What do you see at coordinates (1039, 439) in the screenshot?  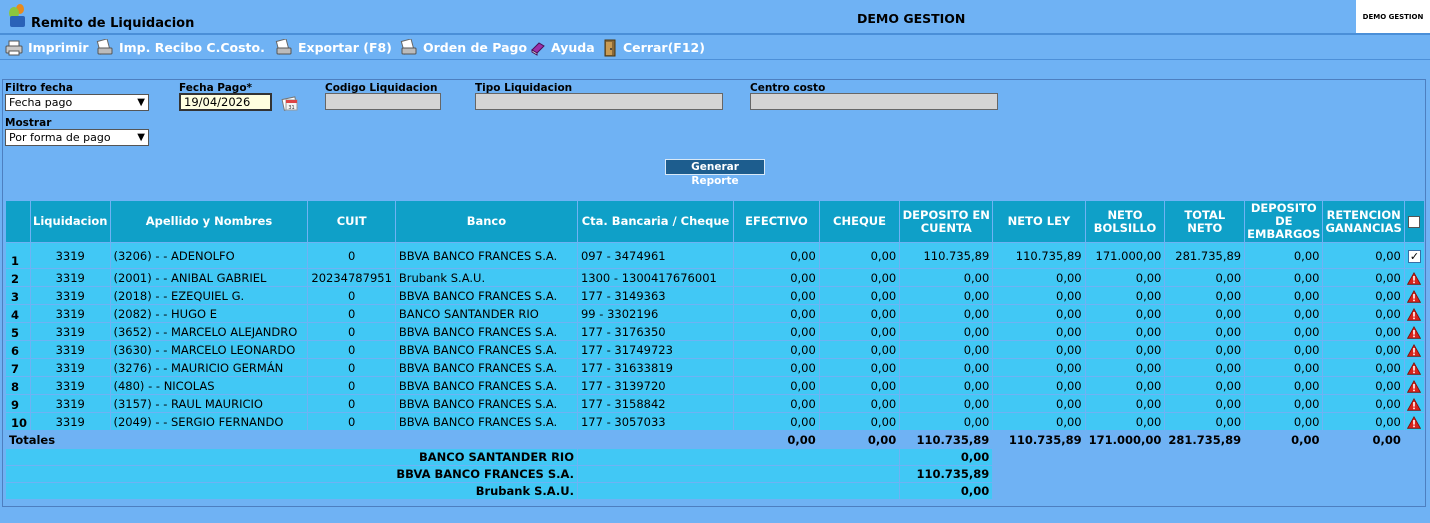 I see `total-neto-ley: 110.735,89` at bounding box center [1039, 439].